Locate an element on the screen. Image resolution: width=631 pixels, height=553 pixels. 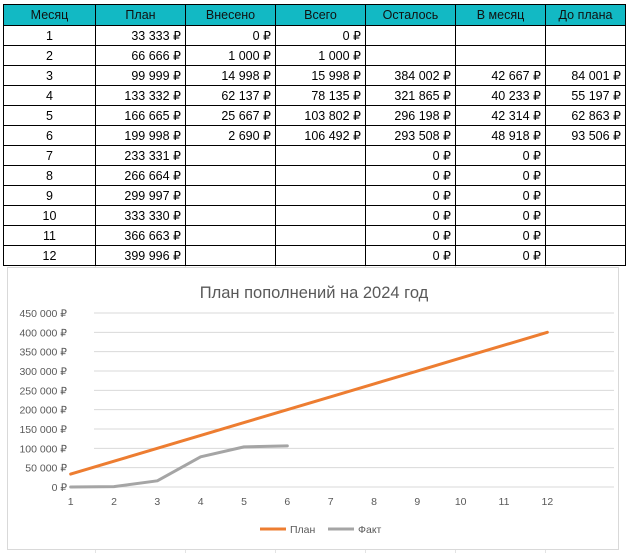
cell-per-month: 42 667 ₽ is located at coordinates (500, 75).